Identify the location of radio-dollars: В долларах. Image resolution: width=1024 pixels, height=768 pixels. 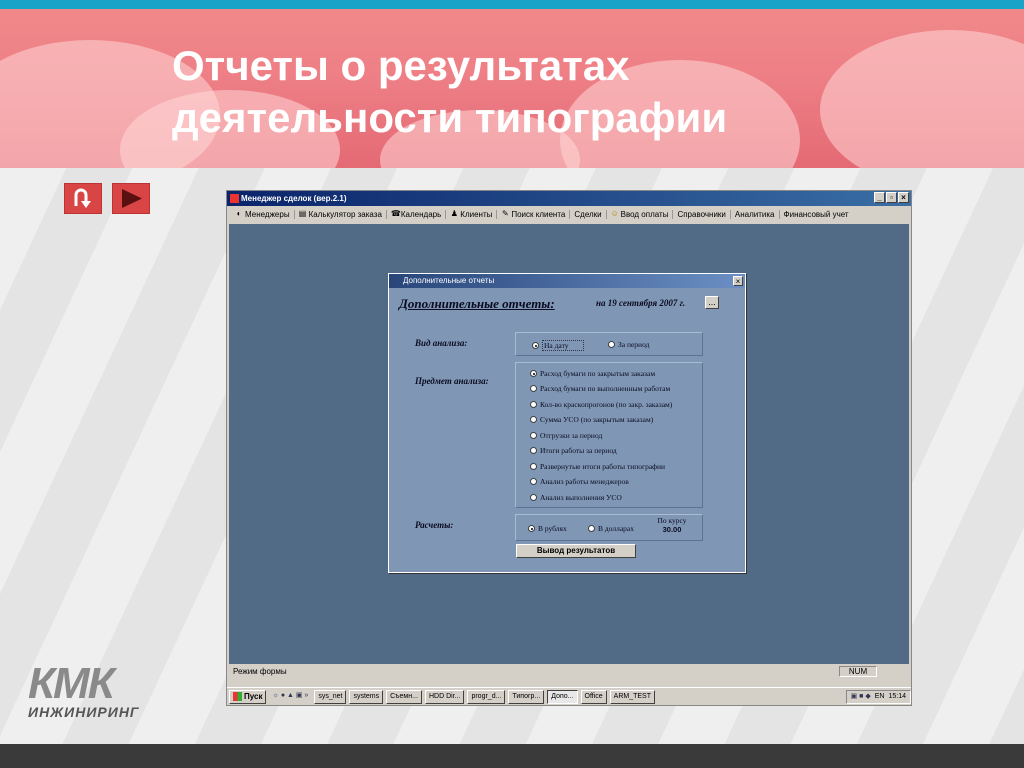
(611, 528).